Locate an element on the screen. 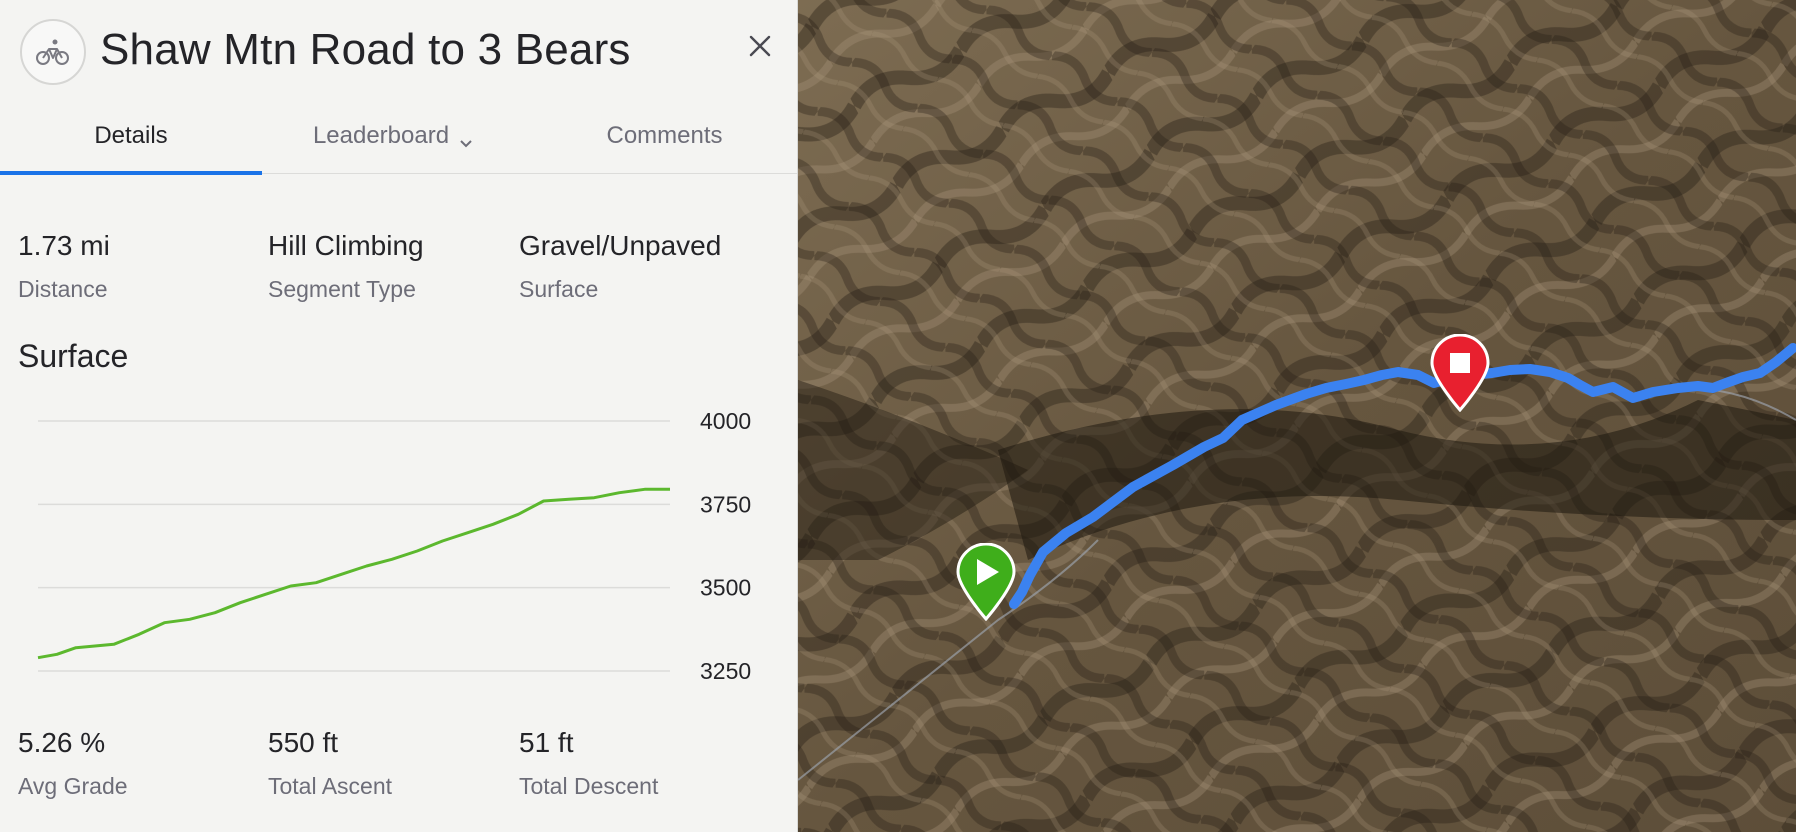 The height and width of the screenshot is (832, 1796). tab-details: Details is located at coordinates (131, 141).